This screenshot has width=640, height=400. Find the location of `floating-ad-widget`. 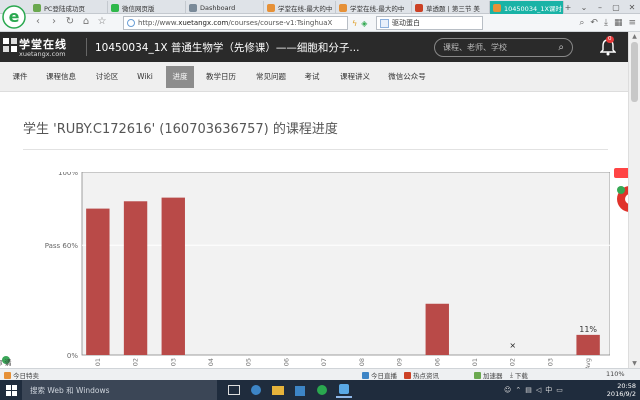

floating-ad-widget is located at coordinates (620, 192).